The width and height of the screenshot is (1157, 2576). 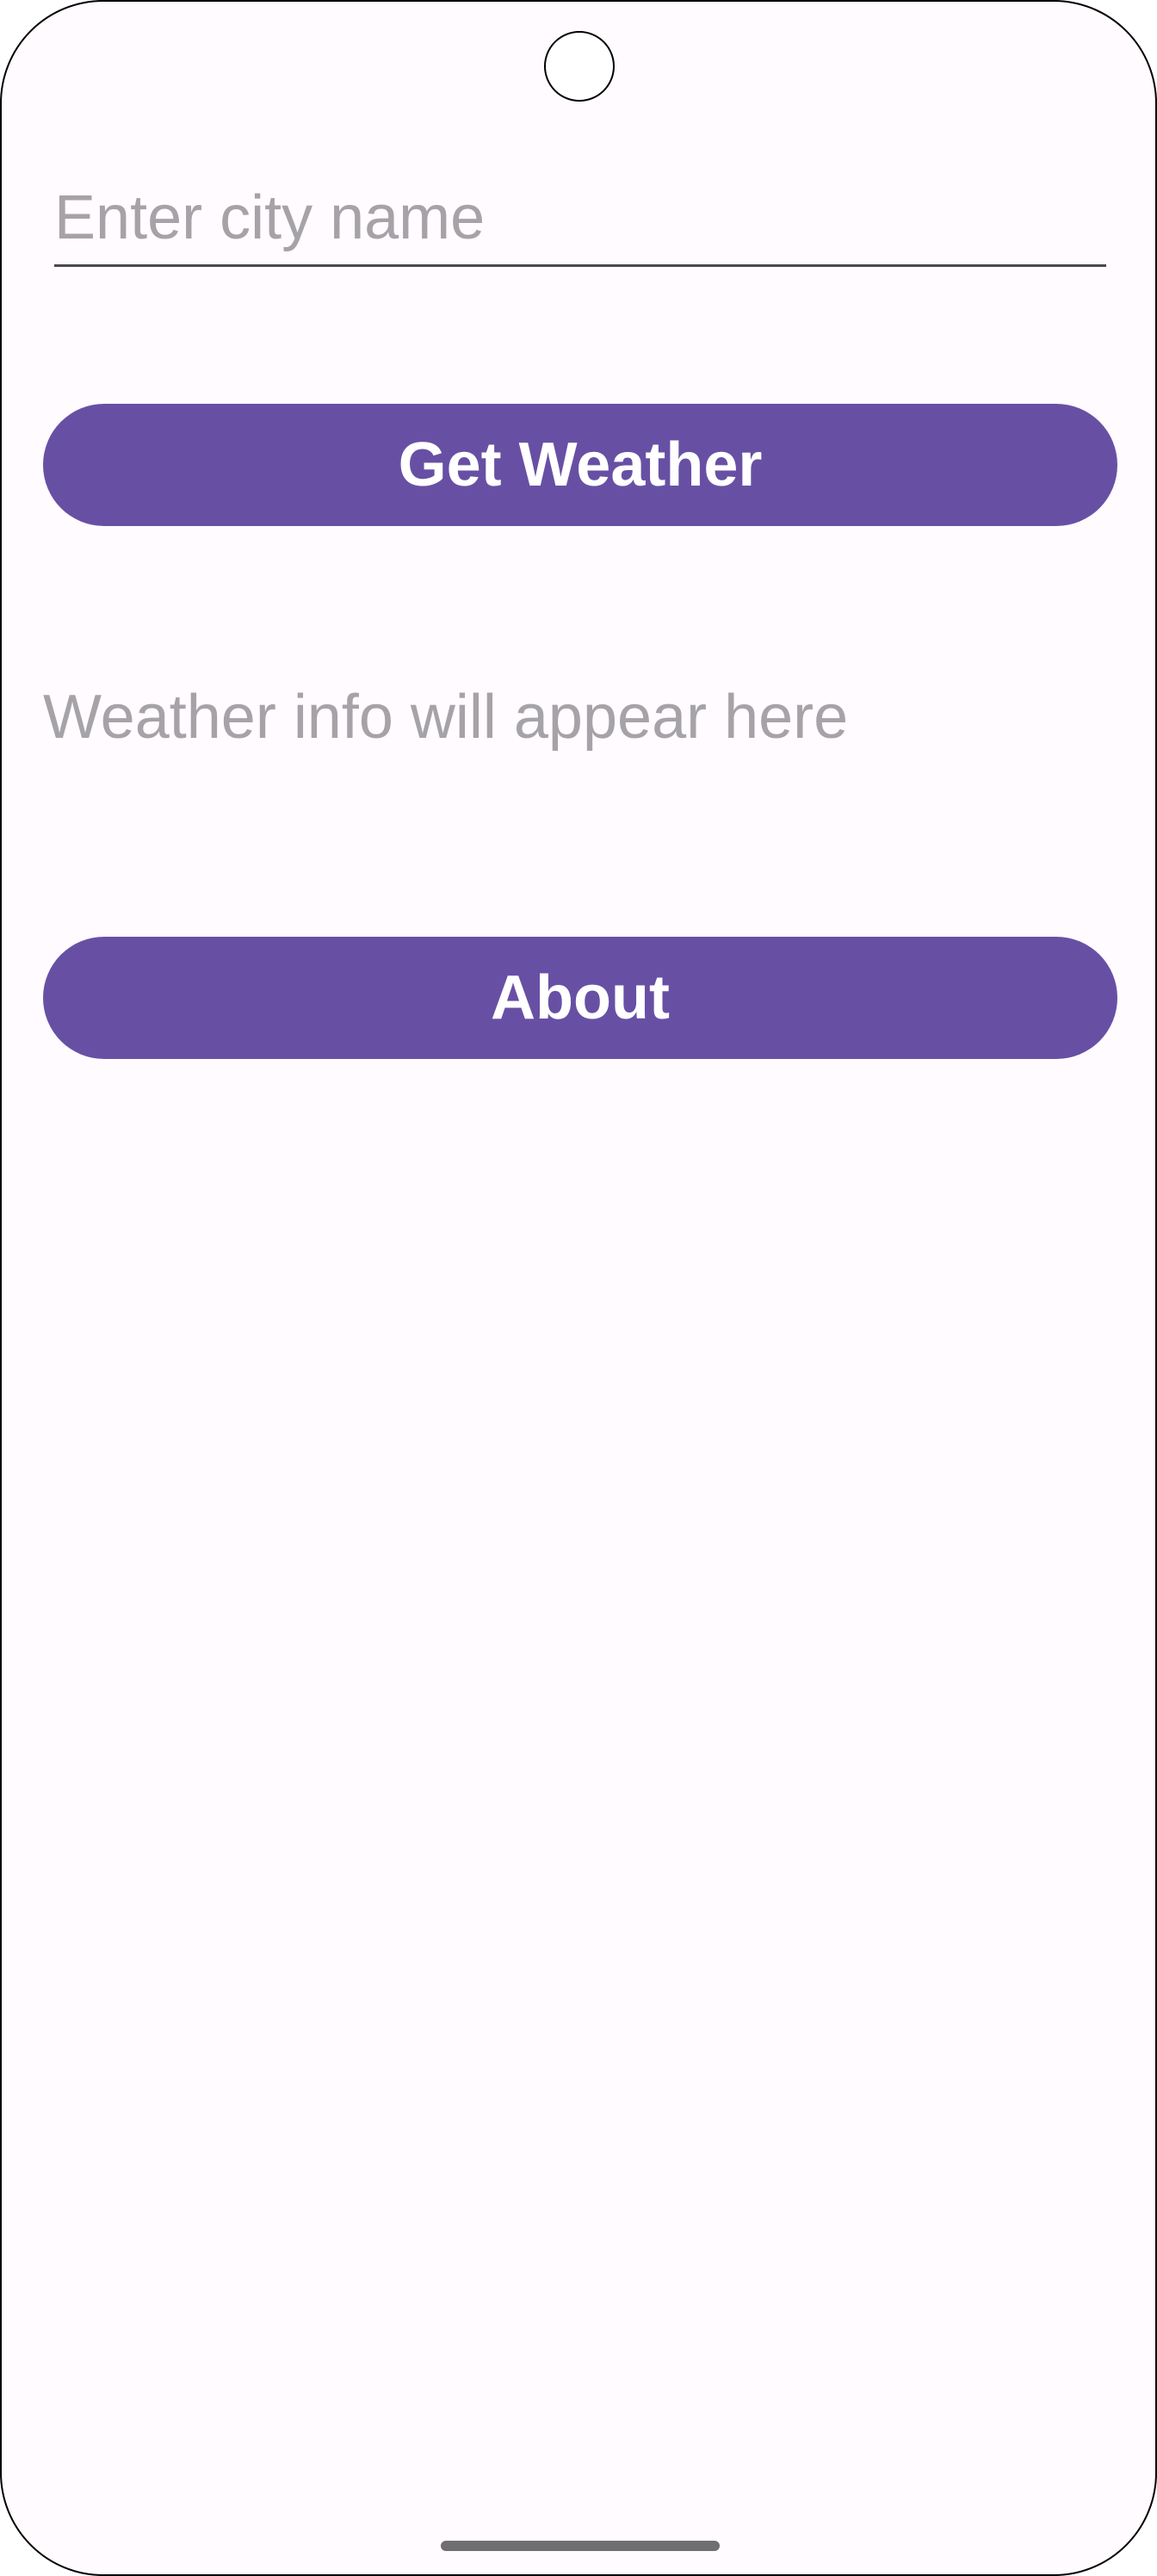 I want to click on weather-info-text: Weather info will appear here, so click(x=446, y=717).